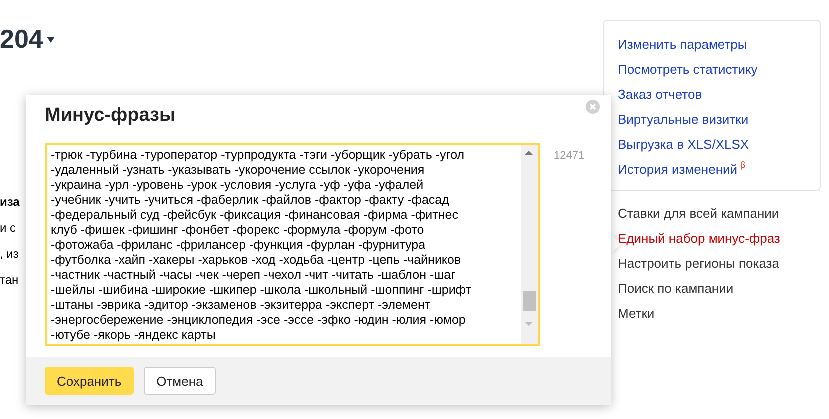 This screenshot has height=419, width=829. Describe the element at coordinates (529, 244) in the screenshot. I see `scrollbar` at that location.